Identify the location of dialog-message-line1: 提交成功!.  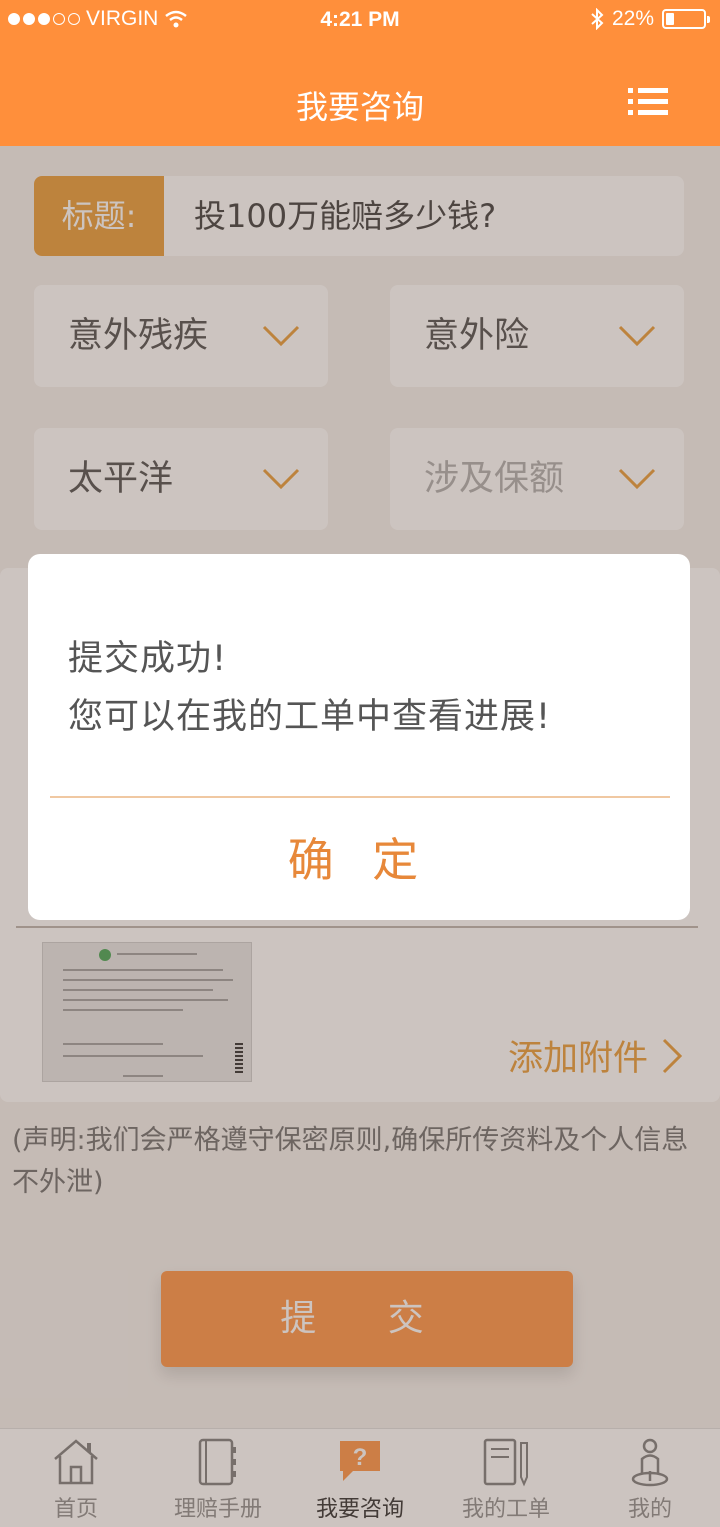
(148, 659).